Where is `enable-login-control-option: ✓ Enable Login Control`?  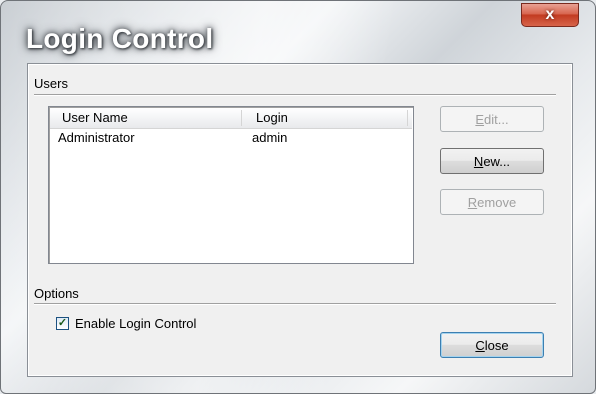 enable-login-control-option: ✓ Enable Login Control is located at coordinates (126, 323).